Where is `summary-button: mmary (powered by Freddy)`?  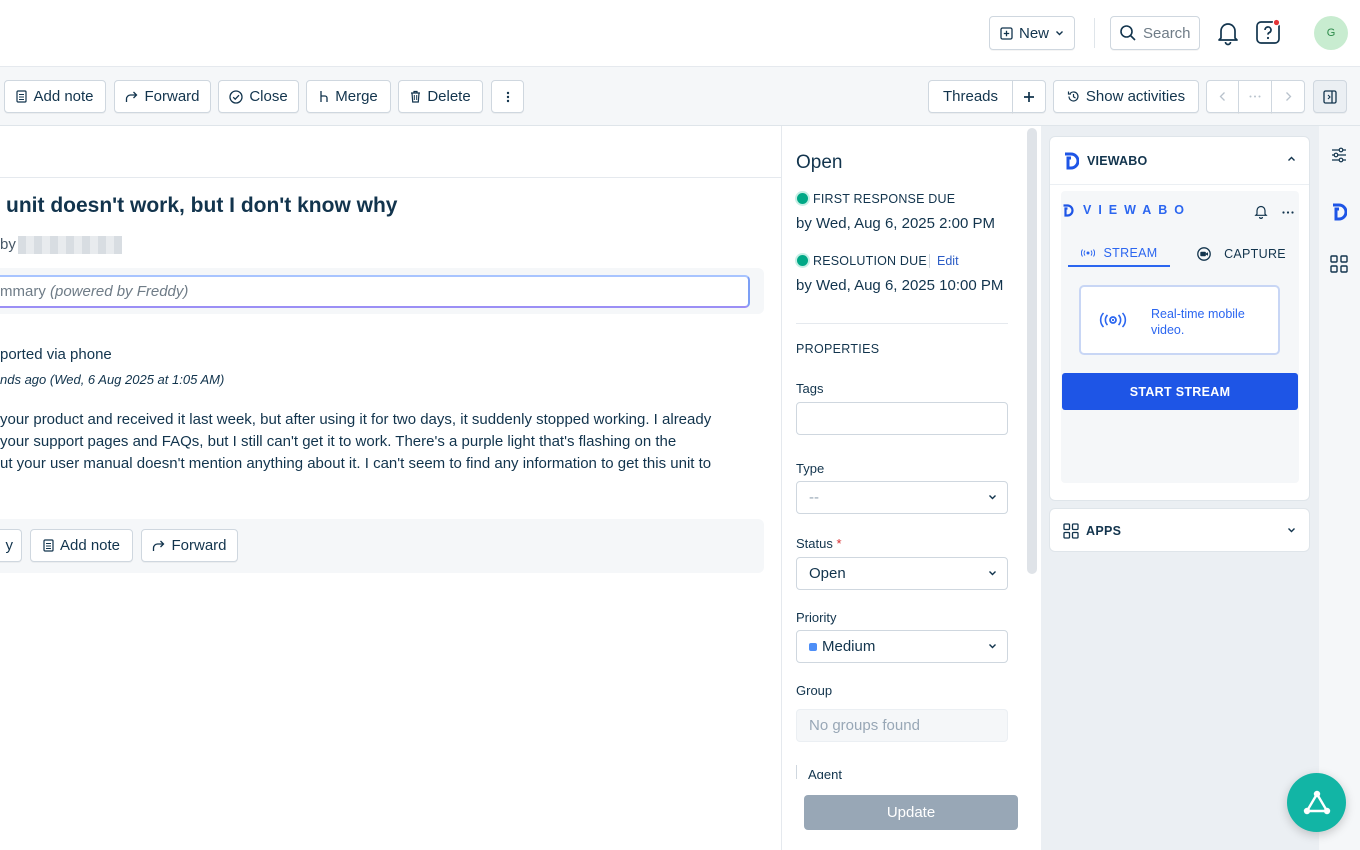 summary-button: mmary (powered by Freddy) is located at coordinates (375, 291).